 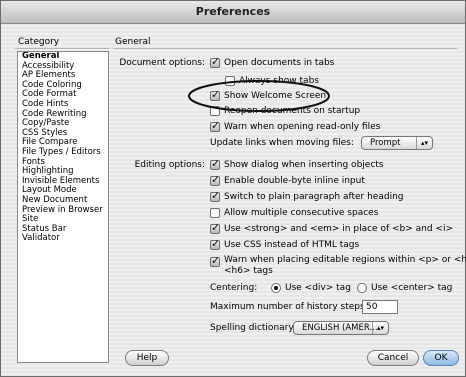 I want to click on double-byte-input-label: Enable double-byte inline input, so click(x=294, y=181).